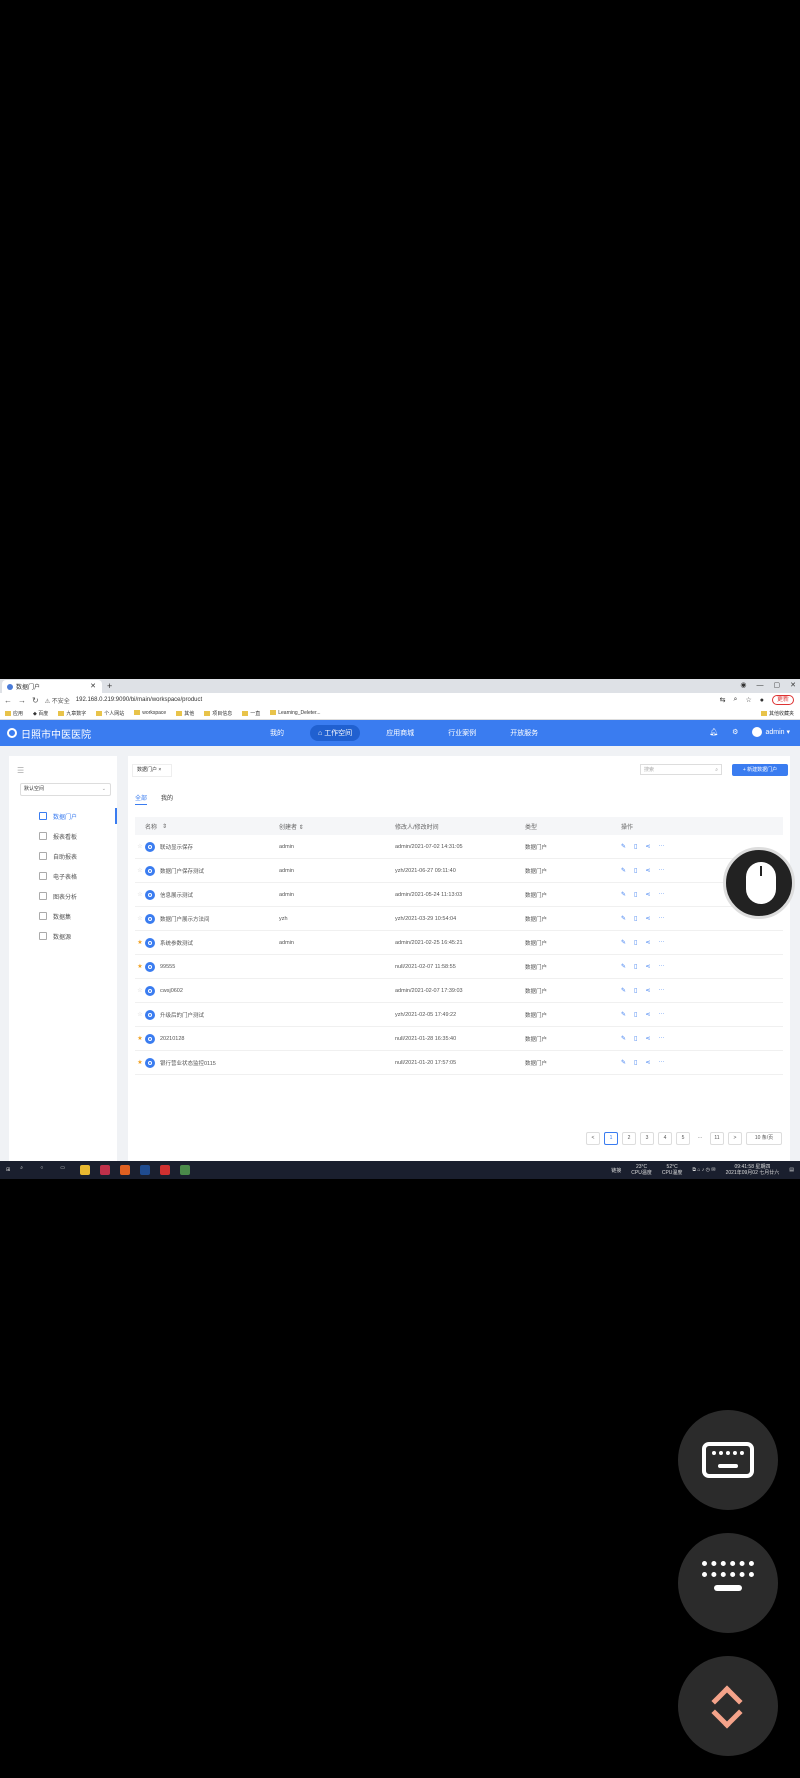 This screenshot has width=800, height=1778. Describe the element at coordinates (93, 686) in the screenshot. I see `tab-close-icon: ✕` at that location.